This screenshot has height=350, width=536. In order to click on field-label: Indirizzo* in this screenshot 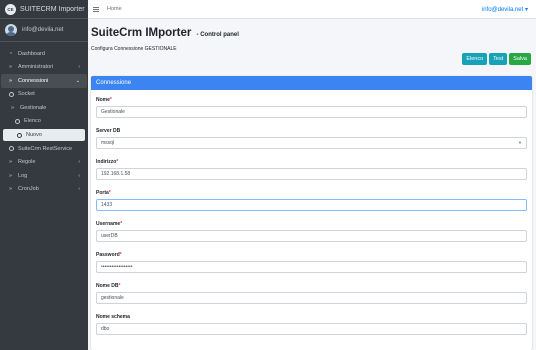, I will do `click(107, 162)`.